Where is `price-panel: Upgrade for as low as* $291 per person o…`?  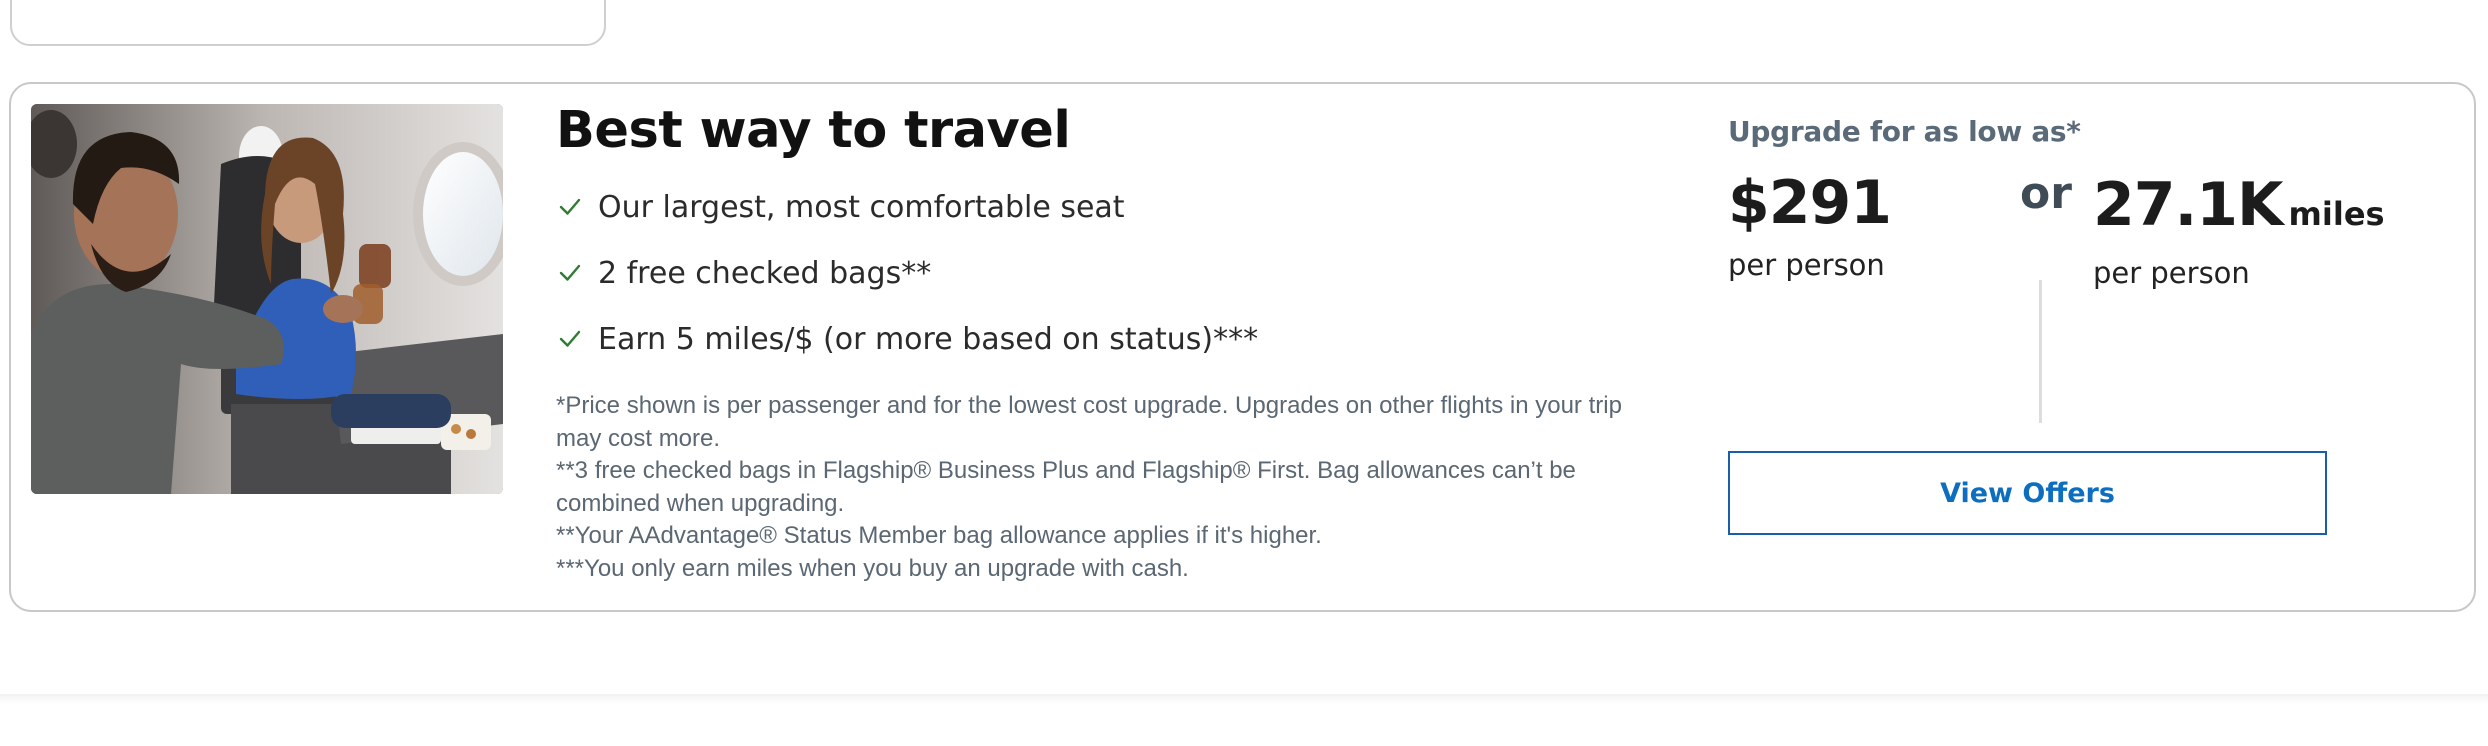 price-panel: Upgrade for as low as* $291 per person o… is located at coordinates (2078, 267).